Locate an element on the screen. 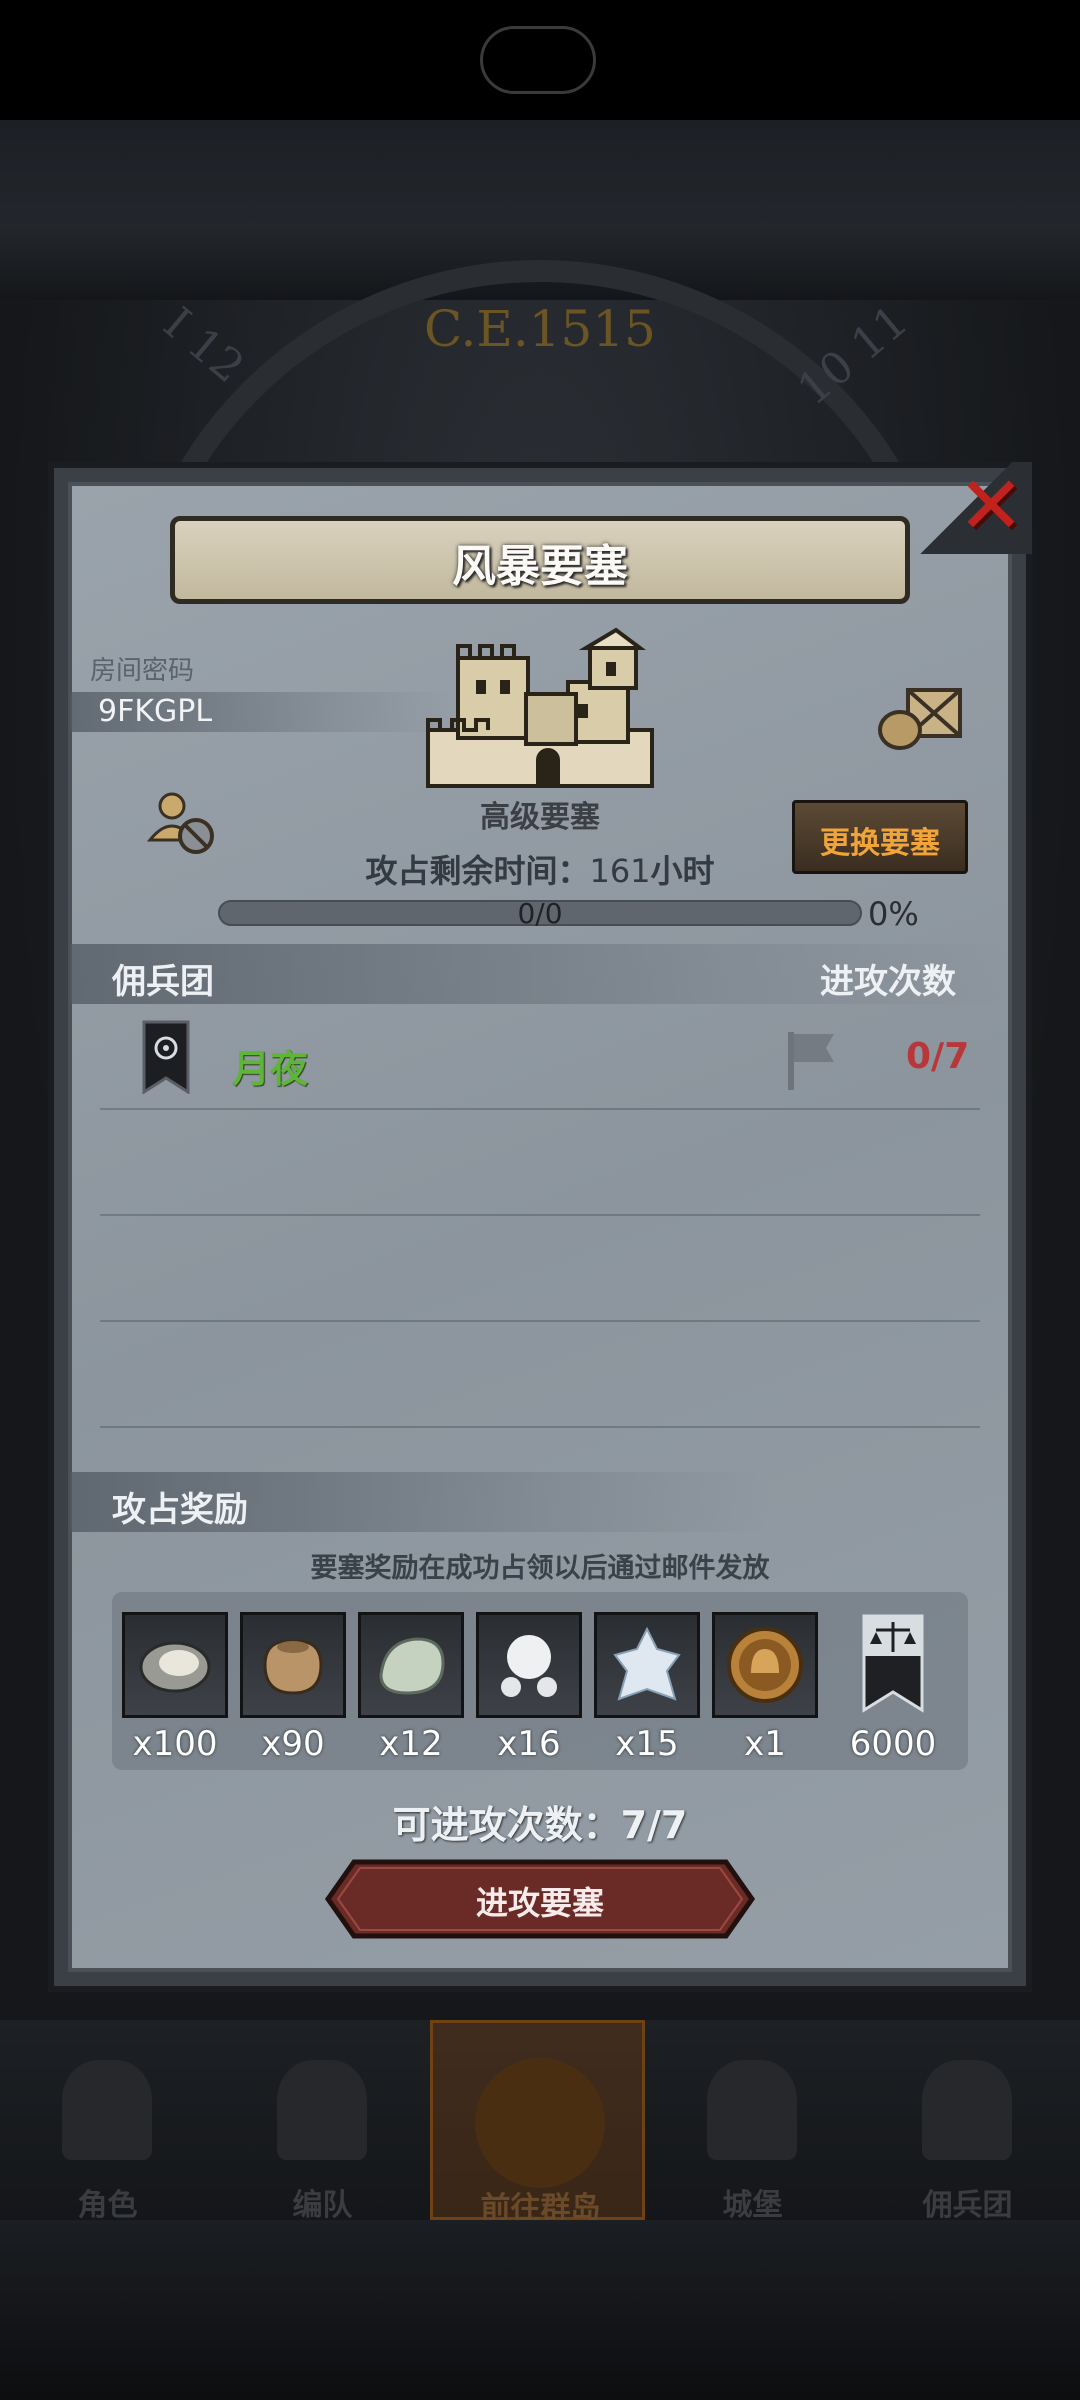 This screenshot has height=2400, width=1080. supplies-icon is located at coordinates (921, 716).